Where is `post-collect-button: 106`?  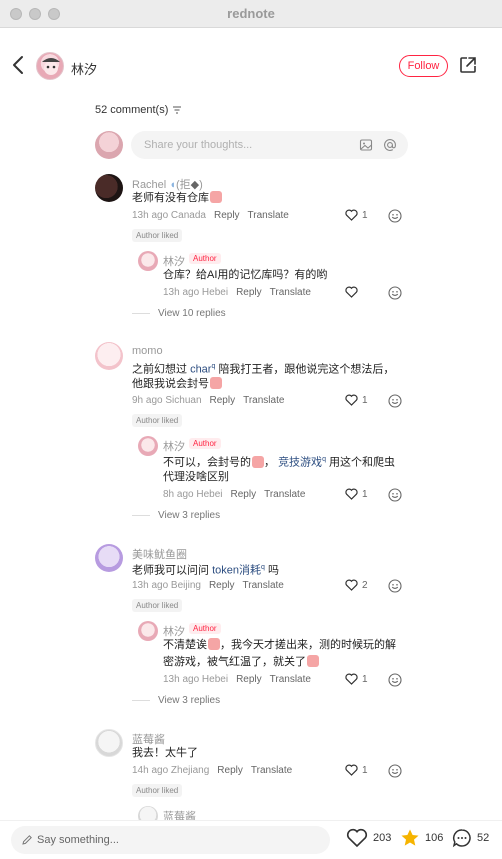 post-collect-button: 106 is located at coordinates (421, 838).